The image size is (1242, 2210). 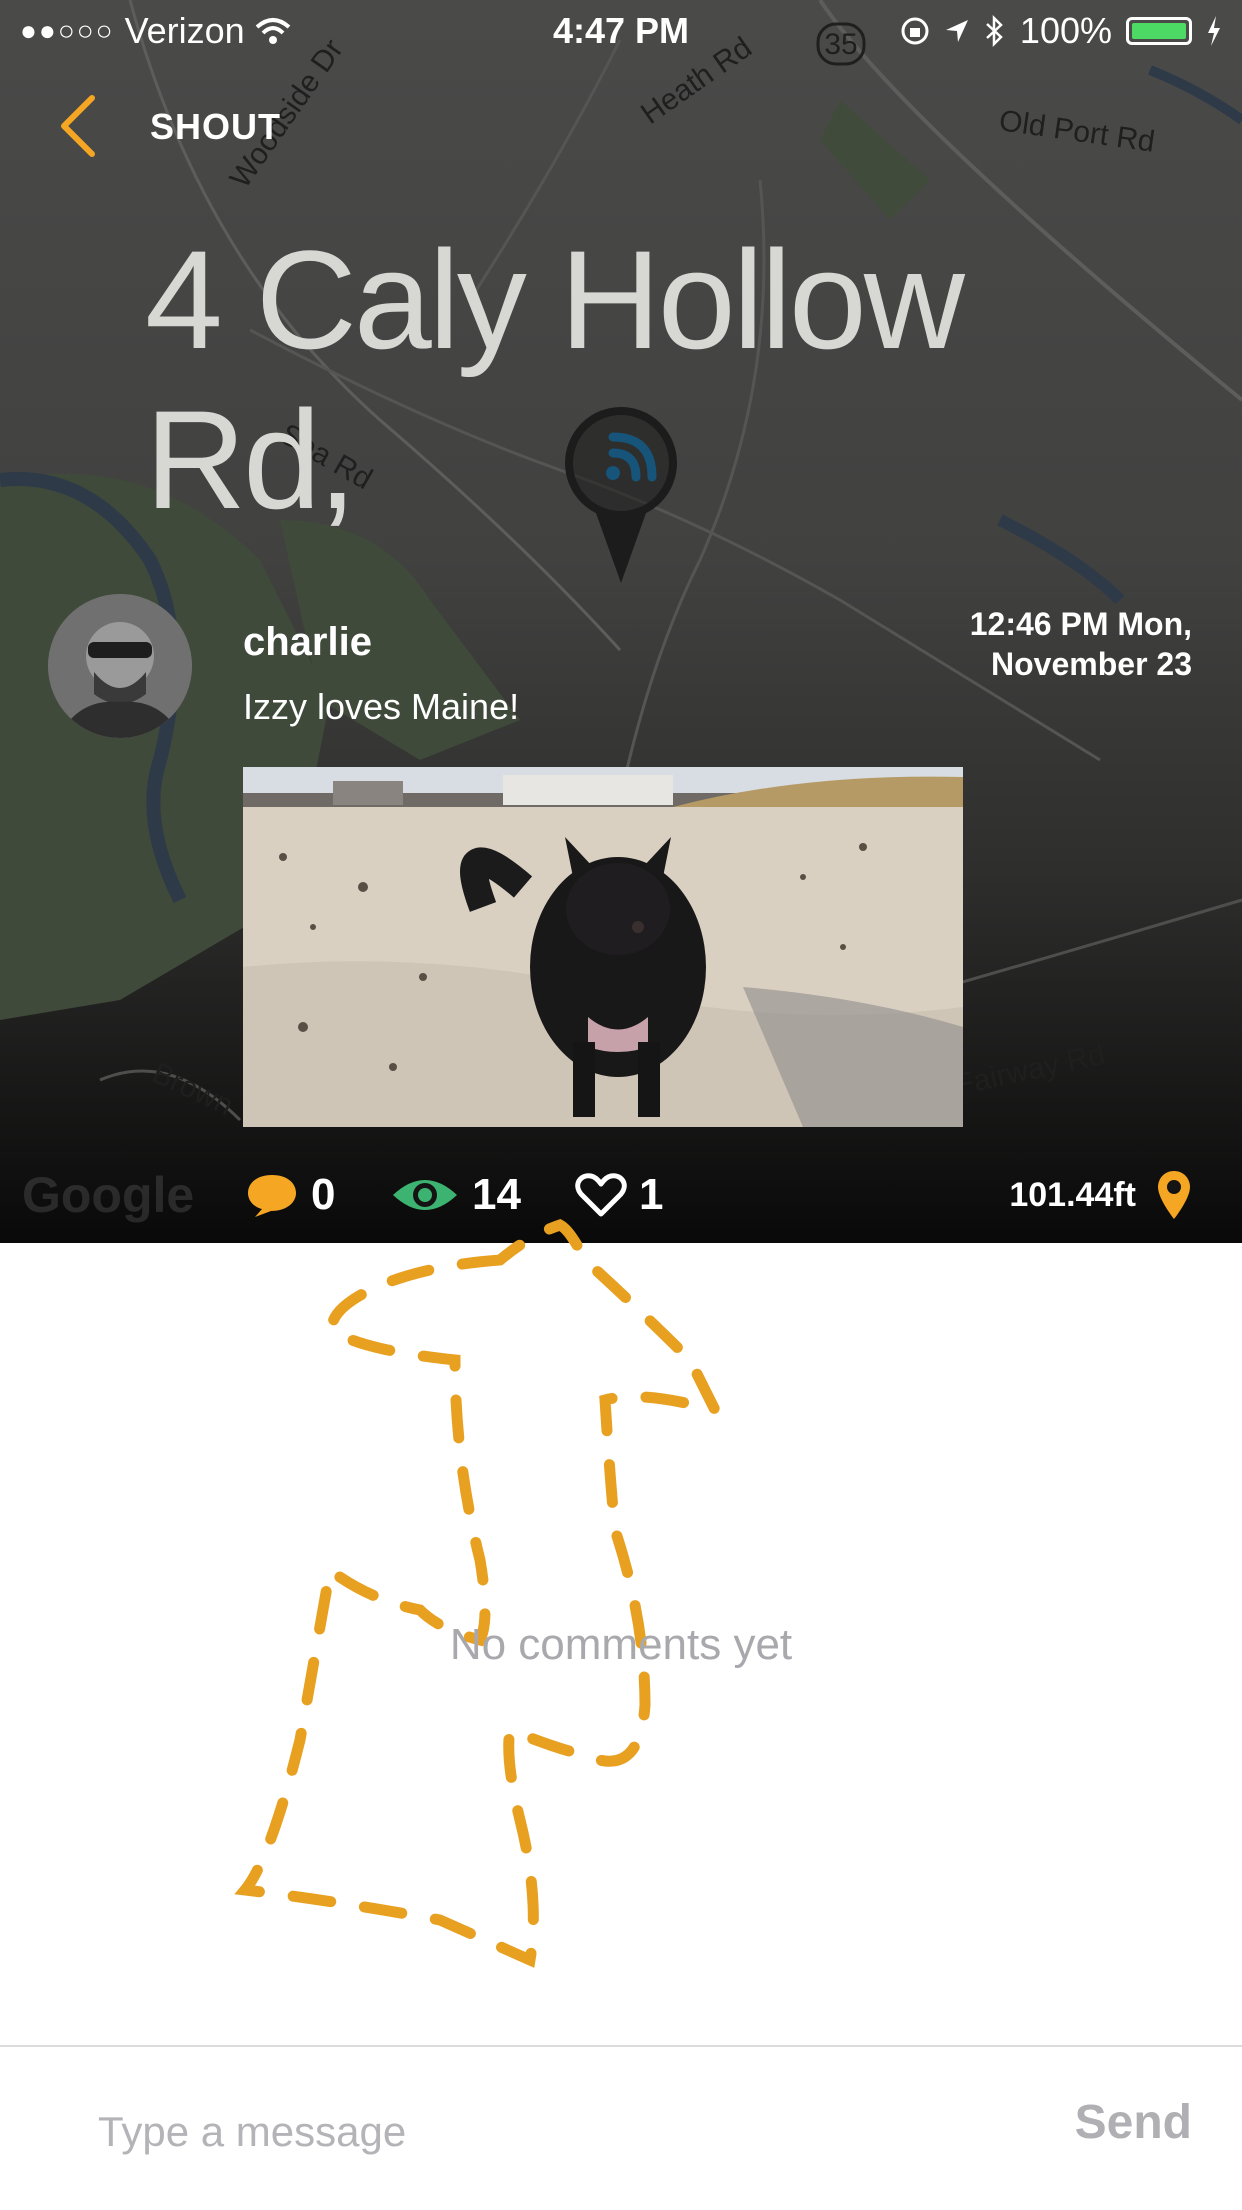 I want to click on message-input, so click(x=498, y=2132).